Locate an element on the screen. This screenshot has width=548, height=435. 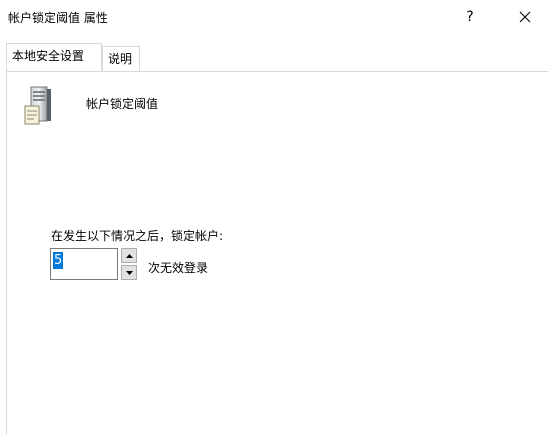
close-button is located at coordinates (525, 17).